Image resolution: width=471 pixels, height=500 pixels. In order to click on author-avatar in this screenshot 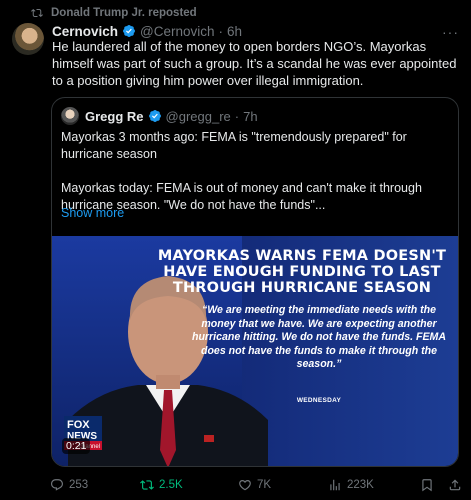, I will do `click(28, 39)`.